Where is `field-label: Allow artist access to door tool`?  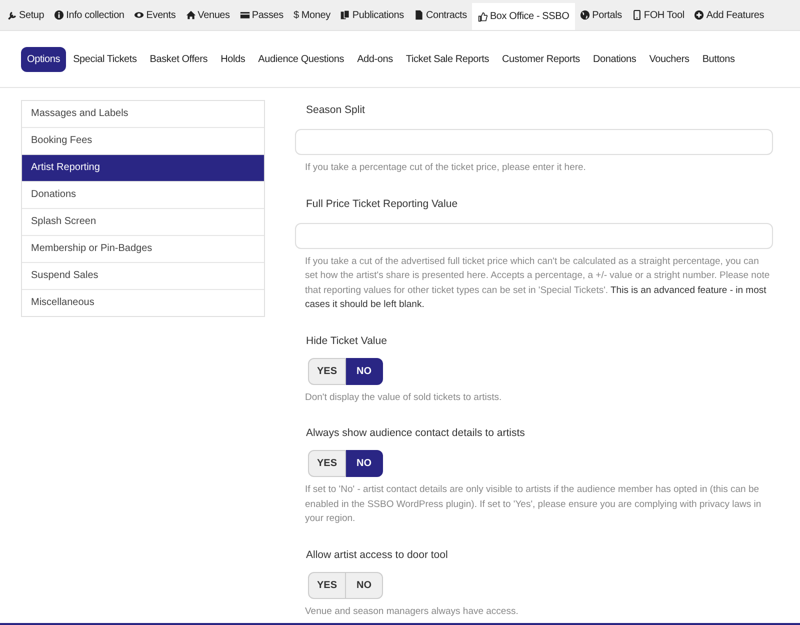 field-label: Allow artist access to door tool is located at coordinates (377, 555).